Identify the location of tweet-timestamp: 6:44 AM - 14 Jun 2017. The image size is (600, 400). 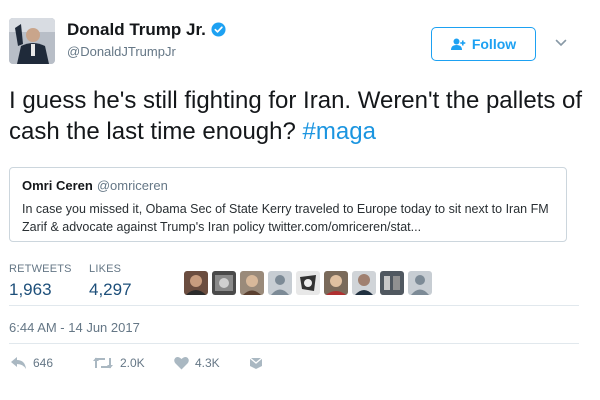
(74, 327).